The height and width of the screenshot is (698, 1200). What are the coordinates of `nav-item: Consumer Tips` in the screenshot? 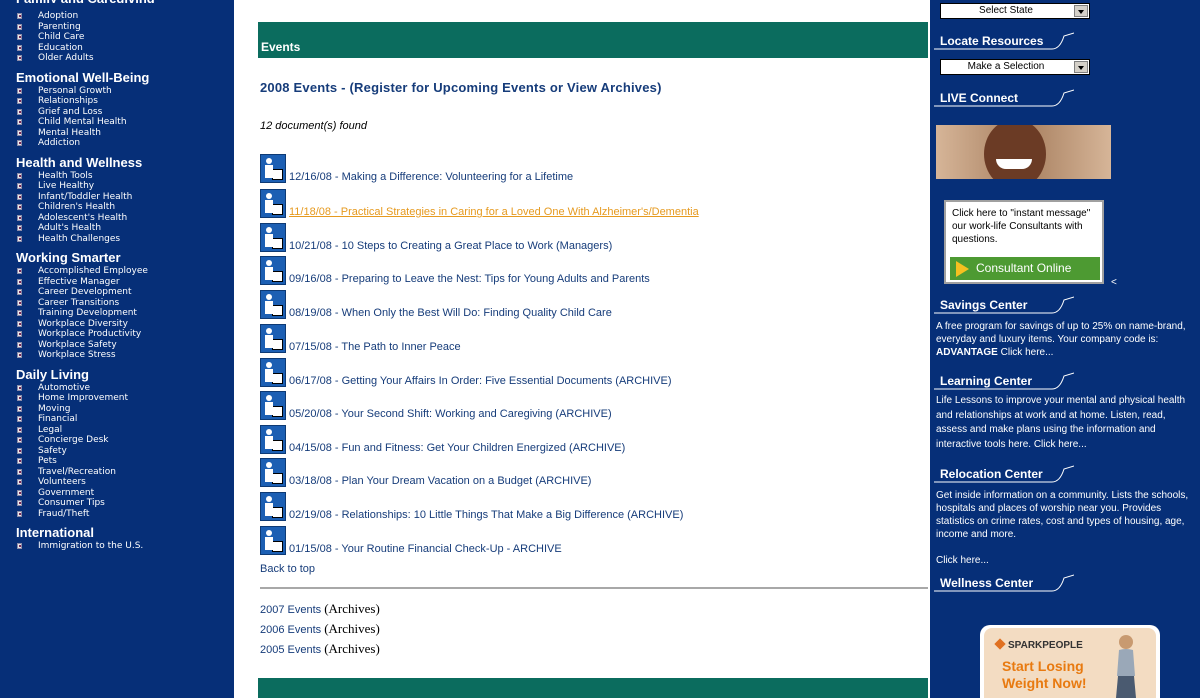 It's located at (117, 503).